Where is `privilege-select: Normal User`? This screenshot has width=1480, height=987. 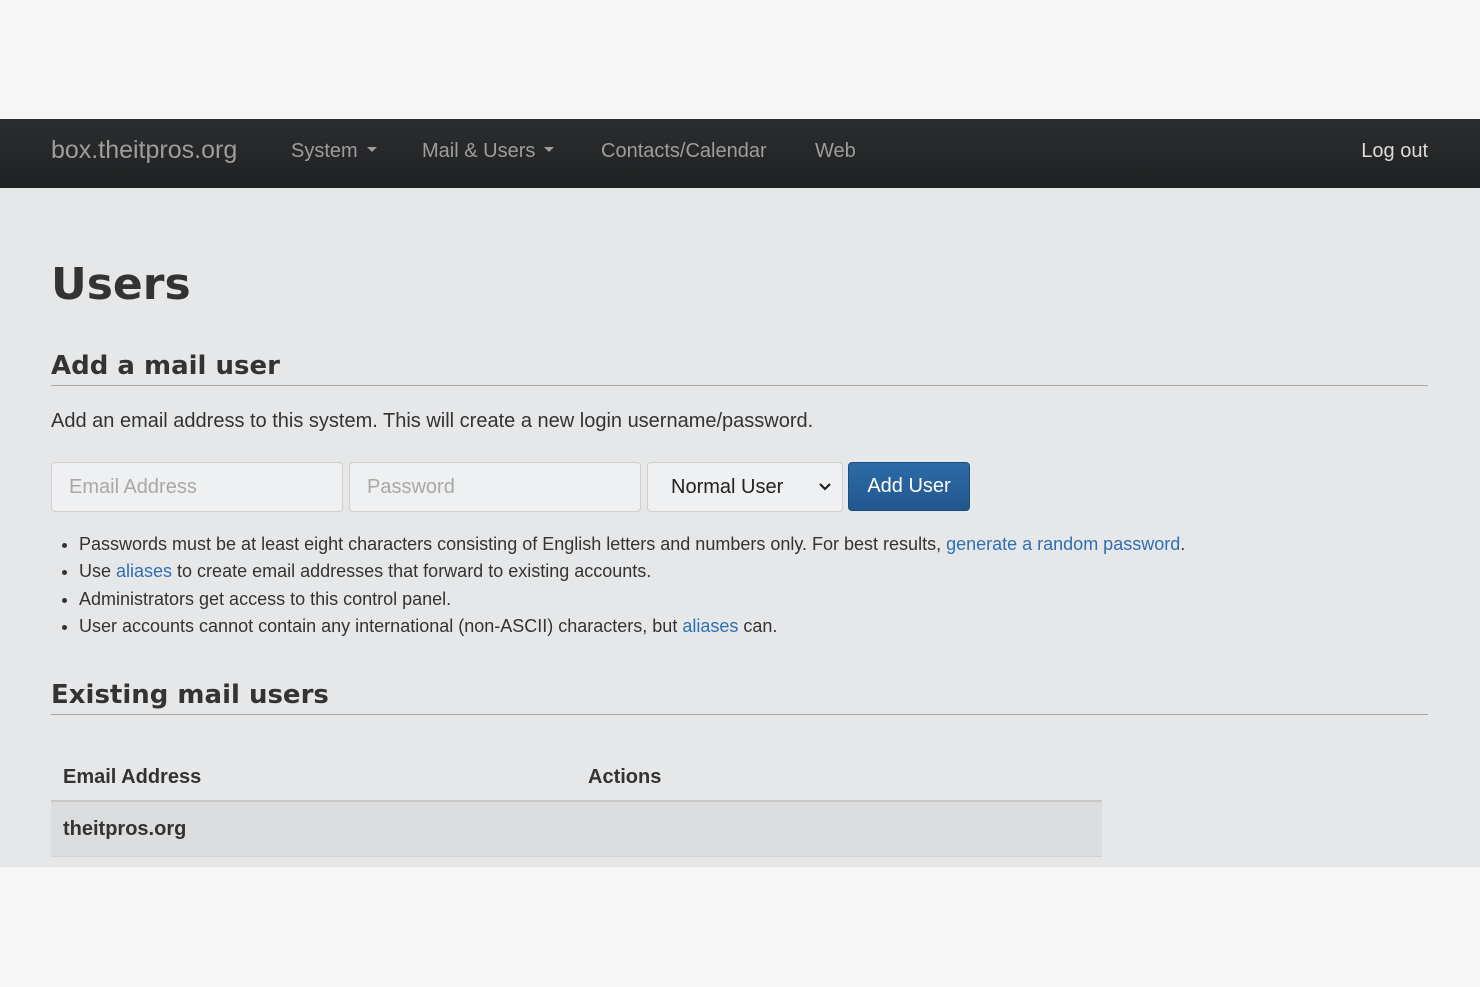 privilege-select: Normal User is located at coordinates (745, 487).